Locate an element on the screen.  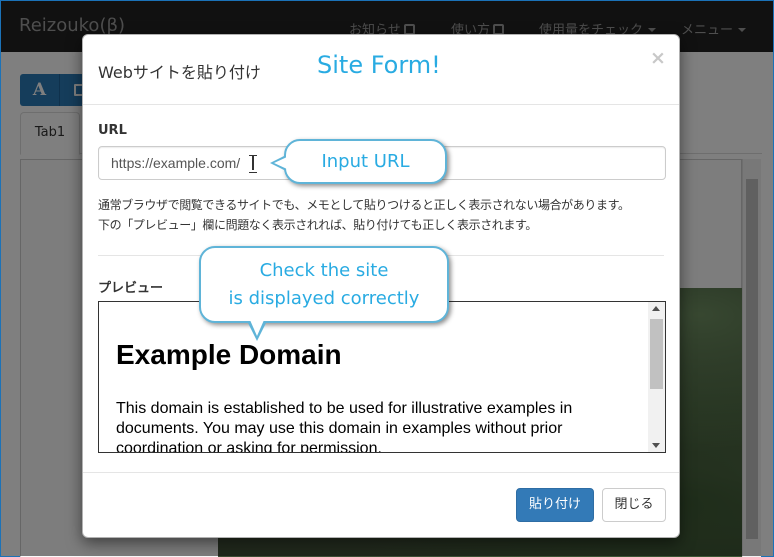
preview-scrollbar is located at coordinates (656, 377).